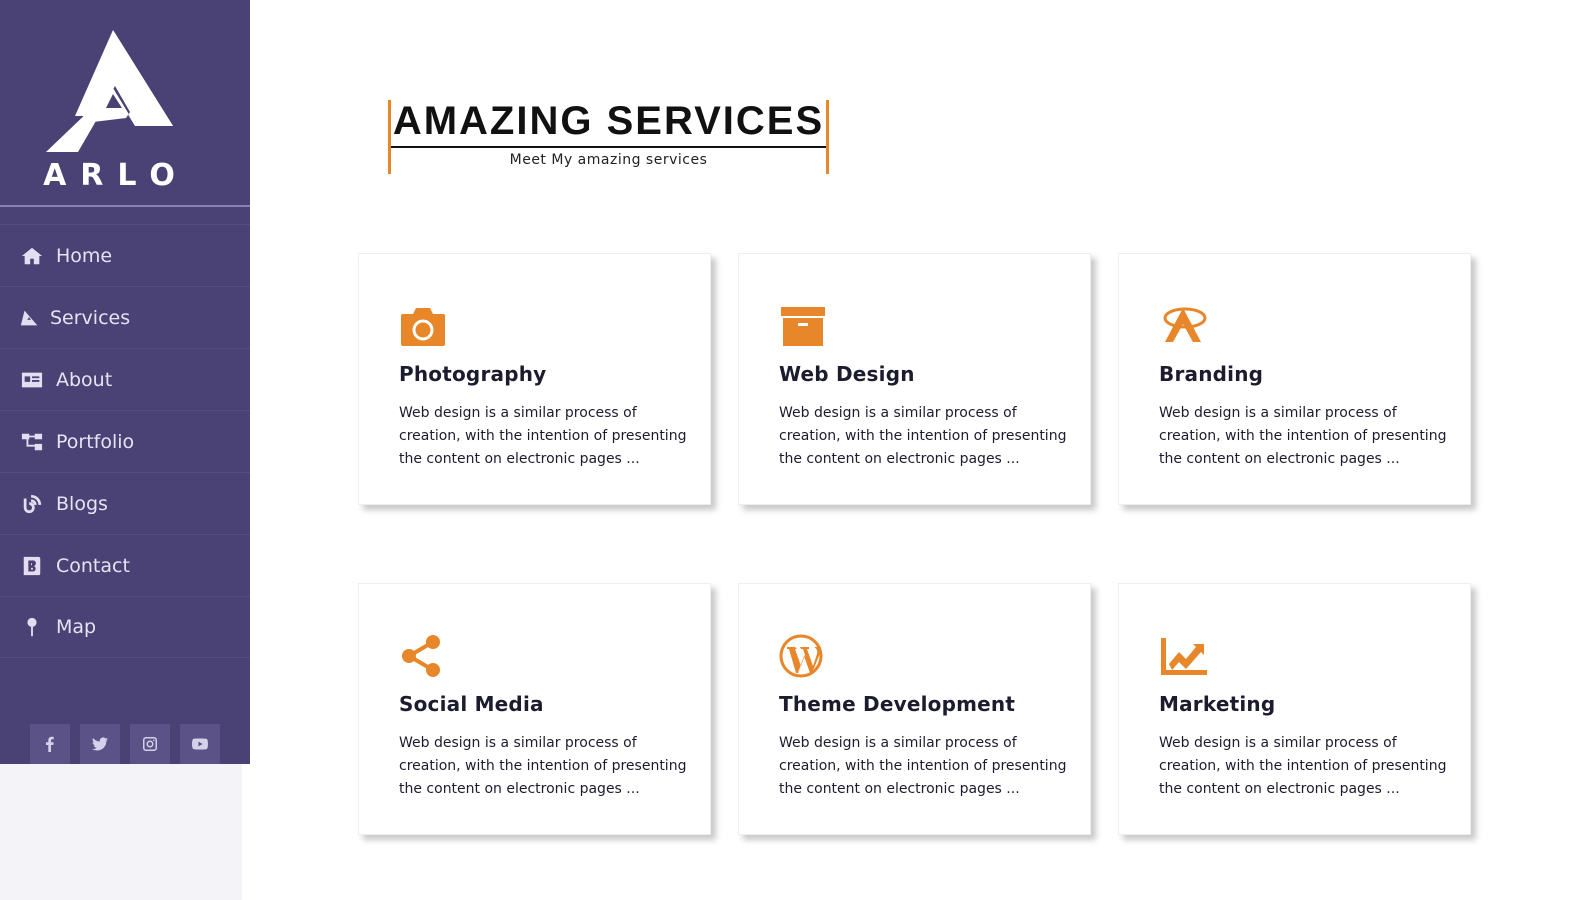  What do you see at coordinates (471, 704) in the screenshot?
I see `service-title: Social Media` at bounding box center [471, 704].